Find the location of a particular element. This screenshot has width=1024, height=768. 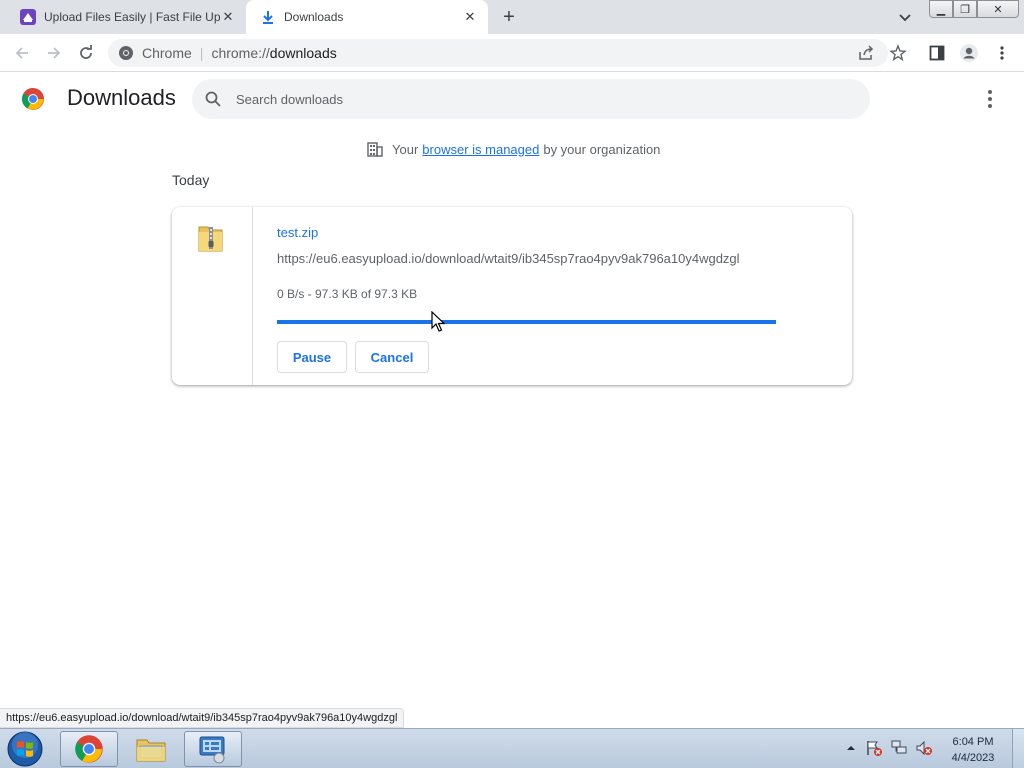

chevron-up-icon is located at coordinates (851, 748).